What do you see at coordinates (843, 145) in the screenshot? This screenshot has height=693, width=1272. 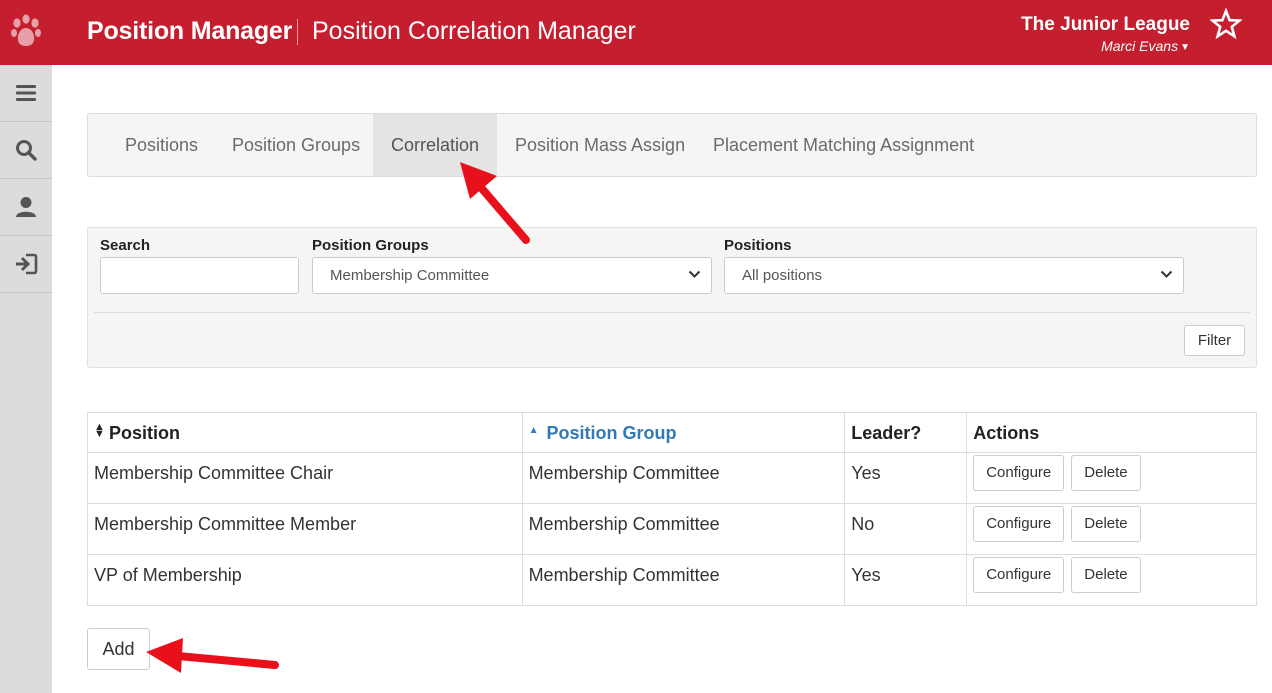 I see `tab-placement-matching-assignment: Placement Matching Assignment` at bounding box center [843, 145].